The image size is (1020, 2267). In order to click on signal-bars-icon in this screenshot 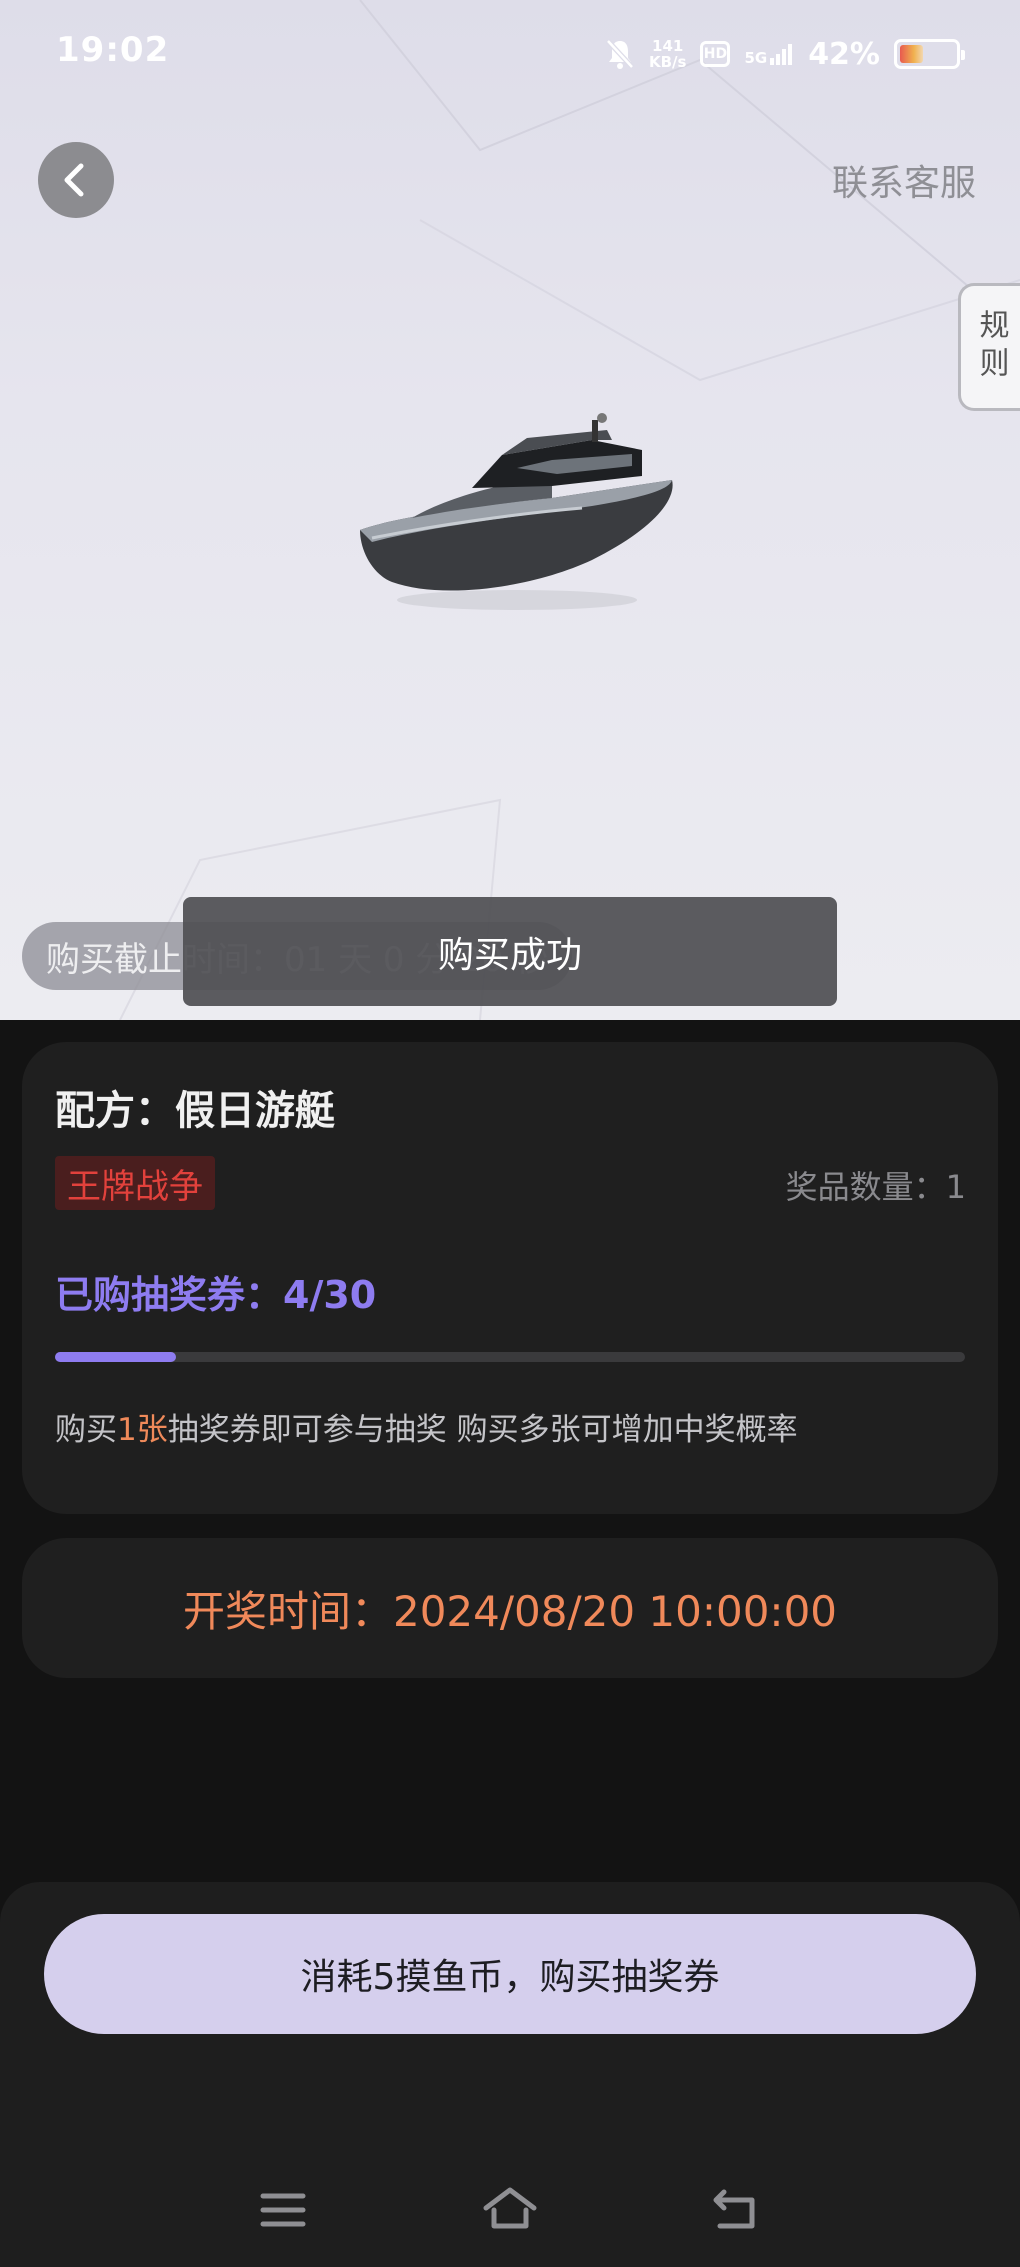, I will do `click(781, 54)`.